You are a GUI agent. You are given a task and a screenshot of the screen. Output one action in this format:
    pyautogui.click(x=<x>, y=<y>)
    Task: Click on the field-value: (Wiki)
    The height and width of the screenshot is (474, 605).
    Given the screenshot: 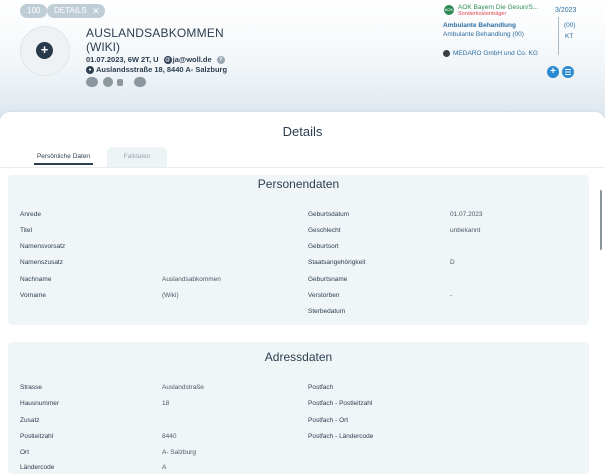 What is the action you would take?
    pyautogui.click(x=170, y=295)
    